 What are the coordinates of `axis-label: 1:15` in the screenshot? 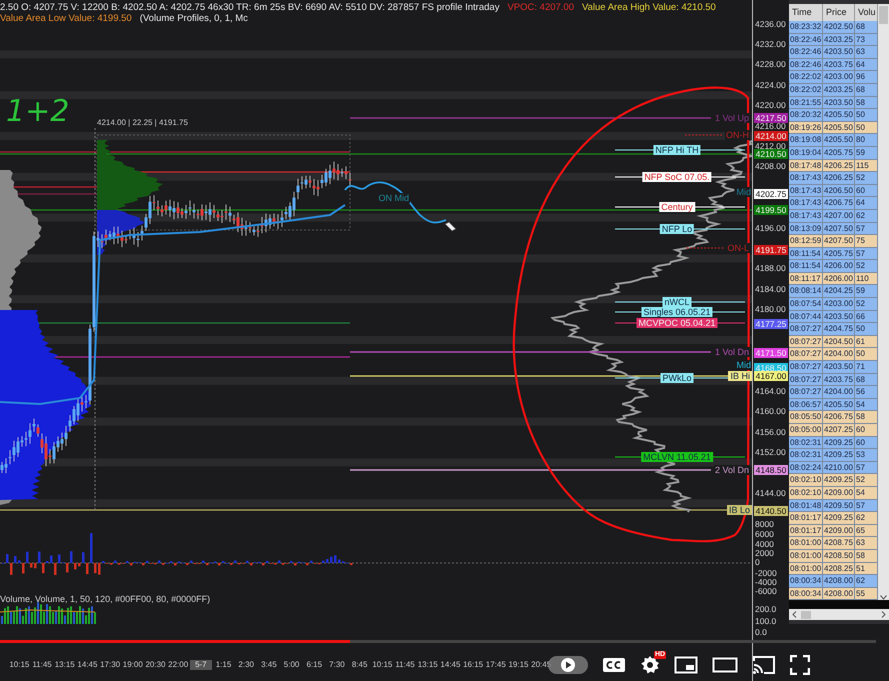 It's located at (223, 665).